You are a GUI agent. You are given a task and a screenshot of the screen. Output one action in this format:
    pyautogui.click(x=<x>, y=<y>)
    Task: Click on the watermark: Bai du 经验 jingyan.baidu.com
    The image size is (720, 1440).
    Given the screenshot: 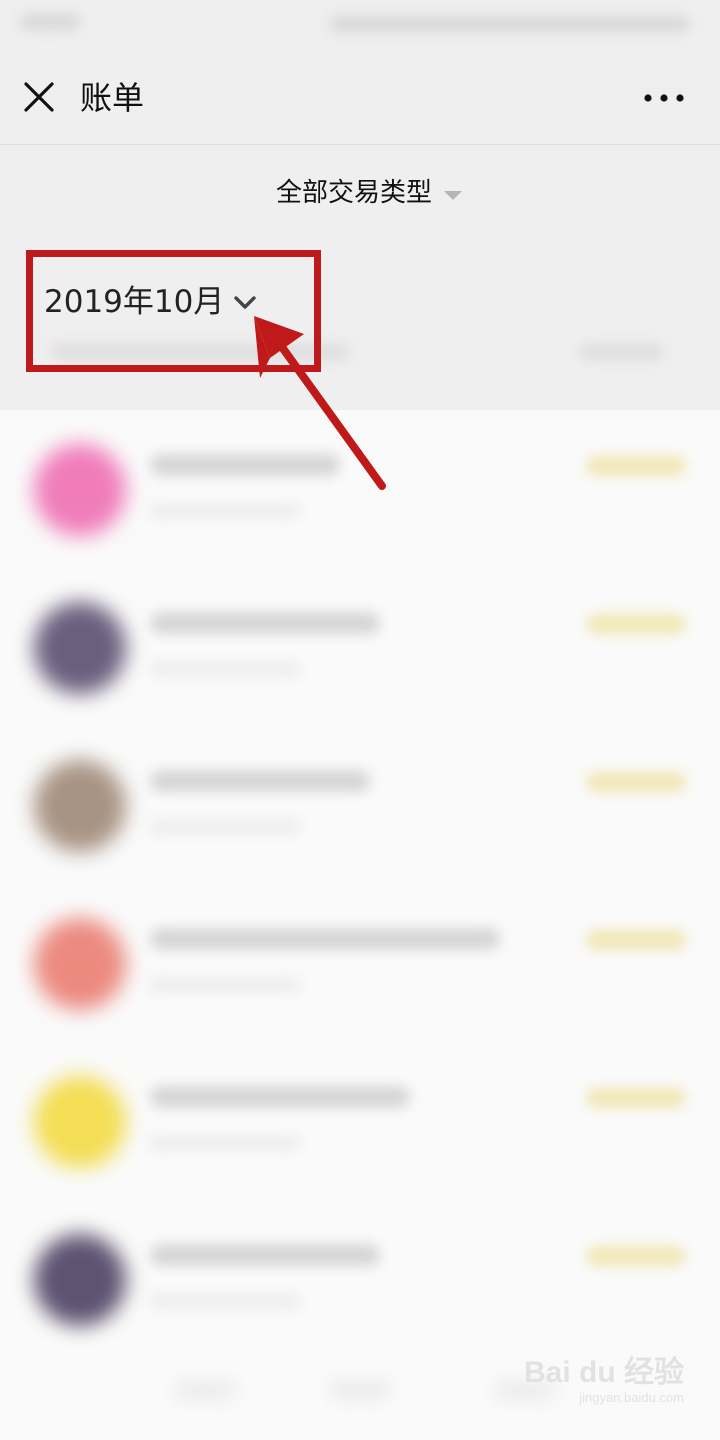 What is the action you would take?
    pyautogui.click(x=604, y=1381)
    